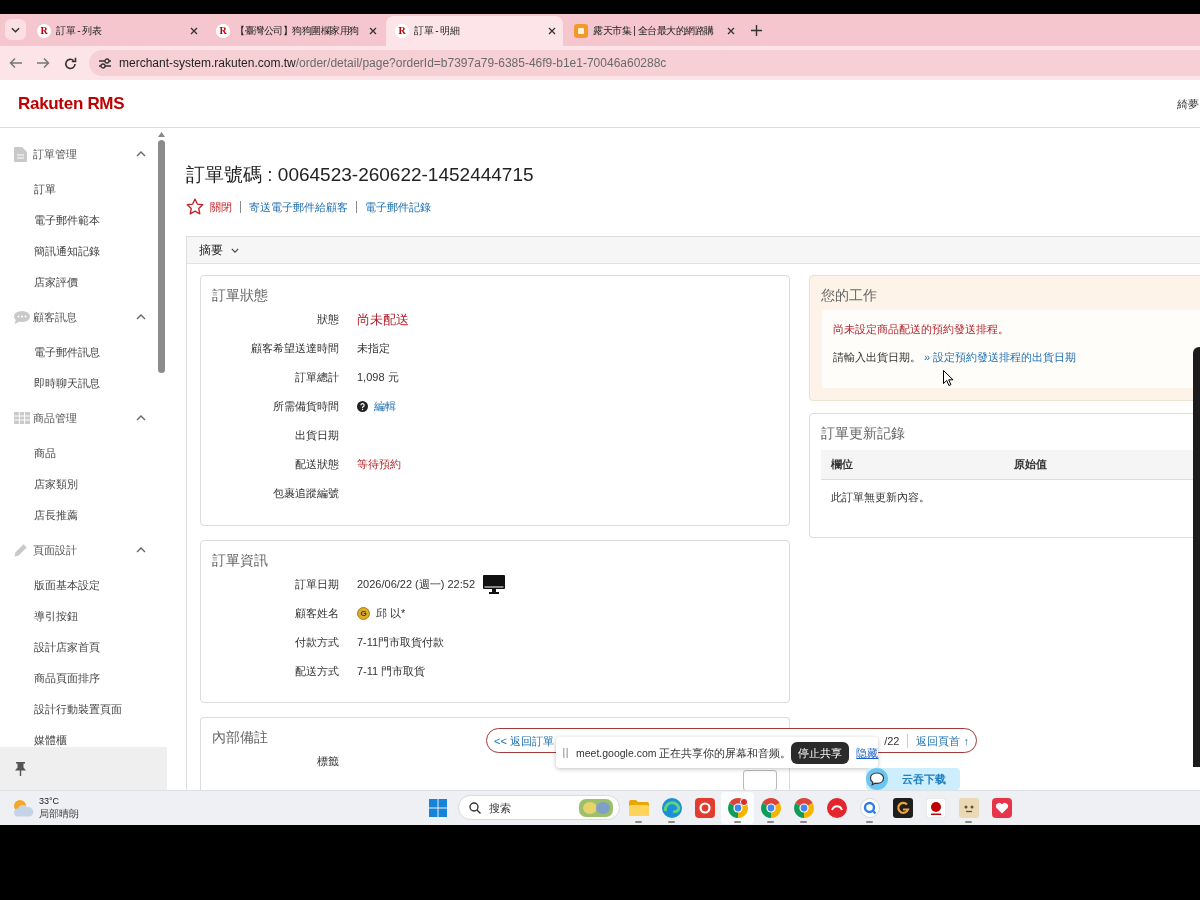  I want to click on tab-search-button, so click(15, 29).